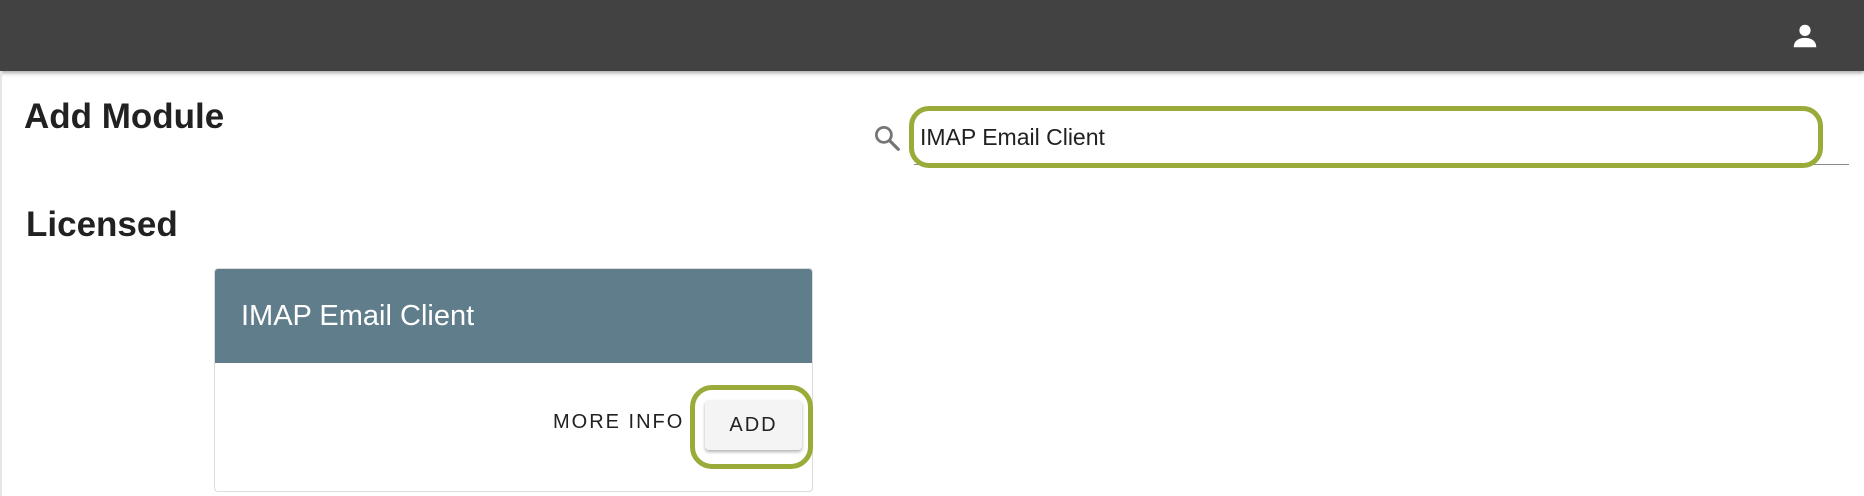  What do you see at coordinates (513, 316) in the screenshot?
I see `module-card-header: IMAP Email Client` at bounding box center [513, 316].